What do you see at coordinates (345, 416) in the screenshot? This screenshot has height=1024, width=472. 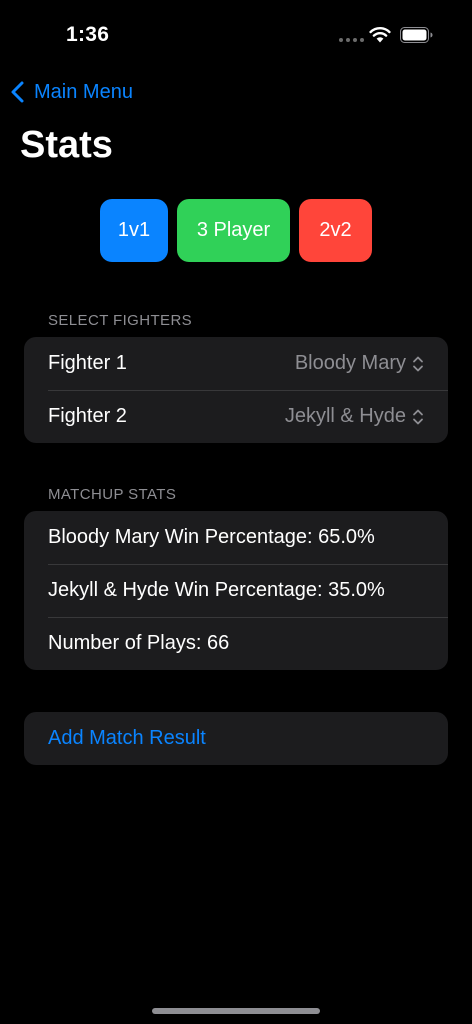 I see `fighter-2-value: Jekyll & Hyde` at bounding box center [345, 416].